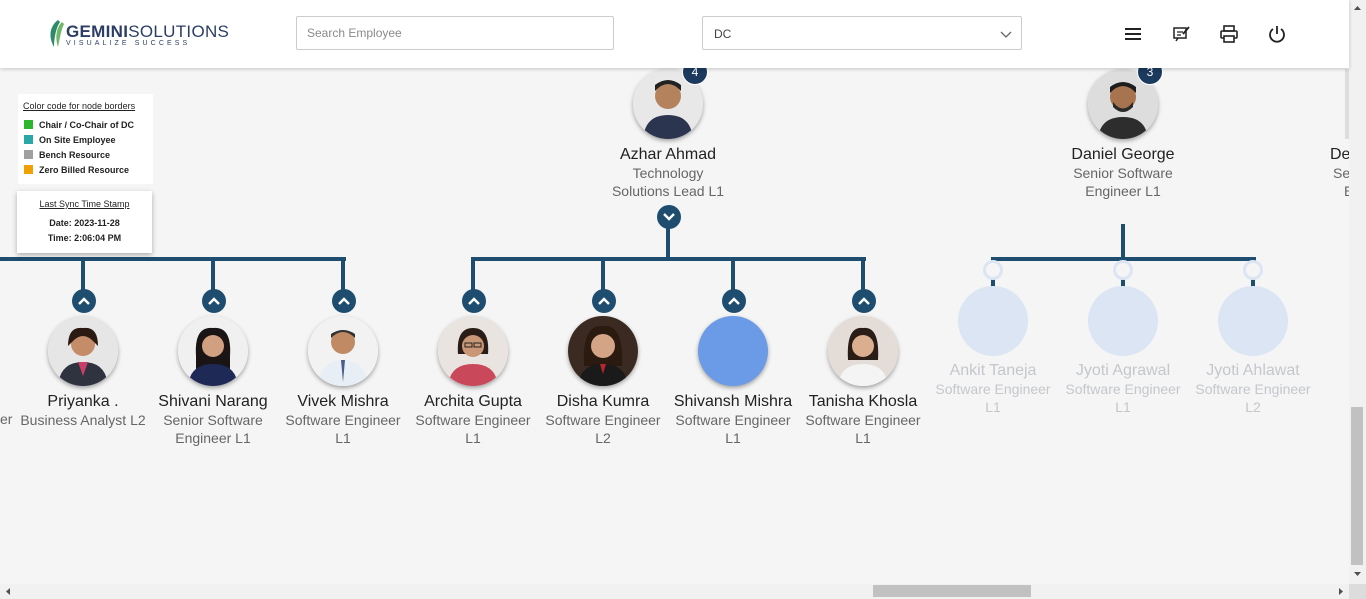  I want to click on horizontal-scrollbar, so click(674, 591).